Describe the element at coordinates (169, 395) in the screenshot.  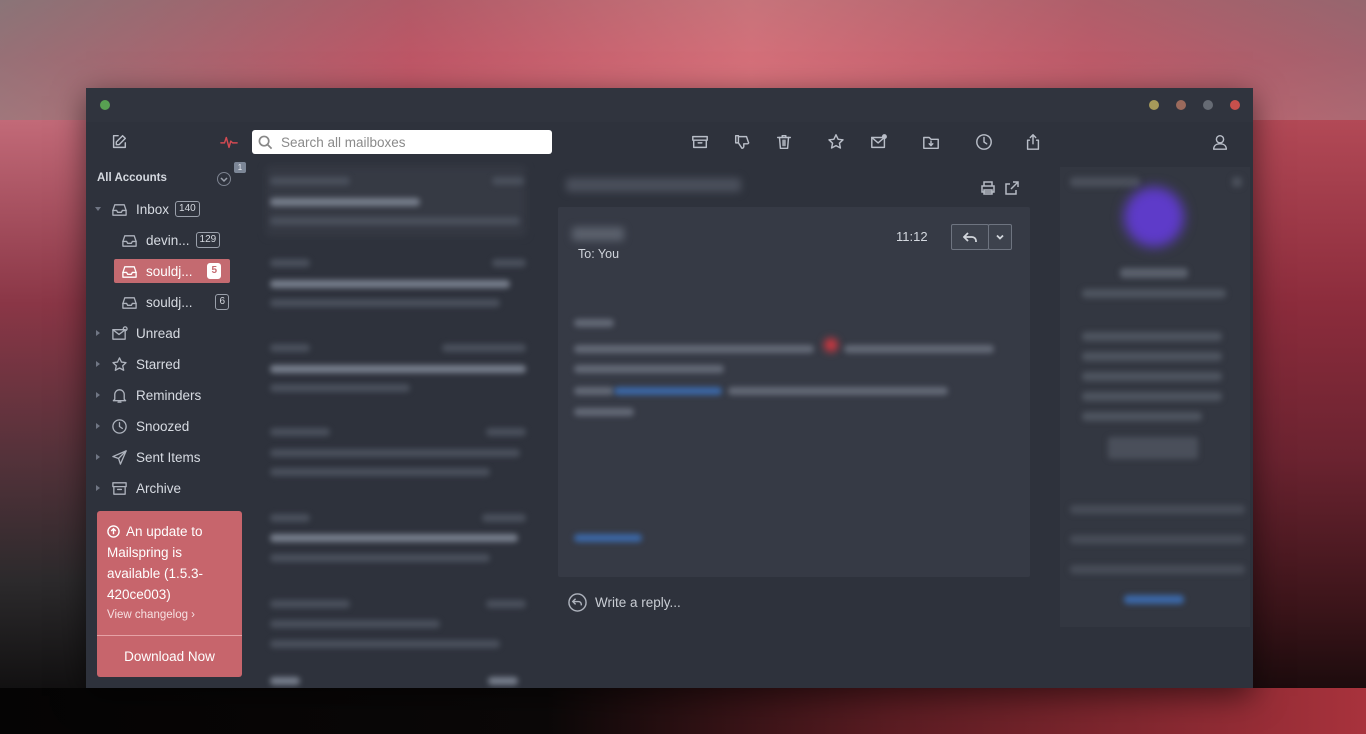
I see `reminders-label: Reminders` at that location.